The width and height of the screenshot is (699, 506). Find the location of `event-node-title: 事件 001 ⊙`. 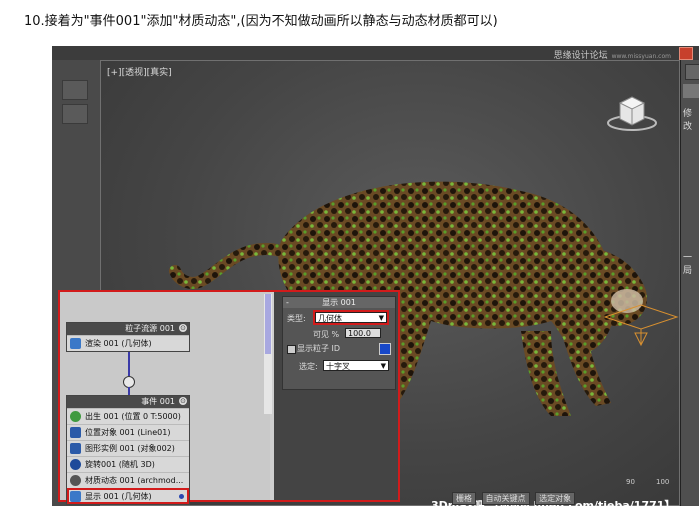

event-node-title: 事件 001 ⊙ is located at coordinates (128, 402).